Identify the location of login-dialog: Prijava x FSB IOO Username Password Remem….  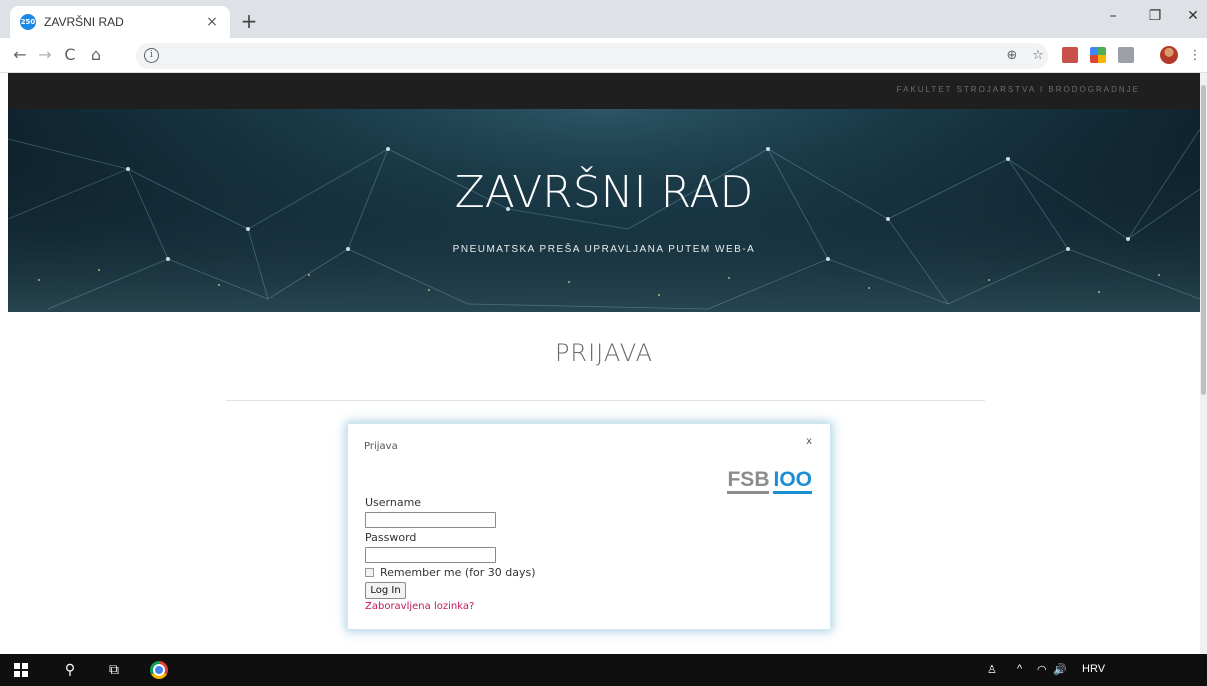
(589, 526).